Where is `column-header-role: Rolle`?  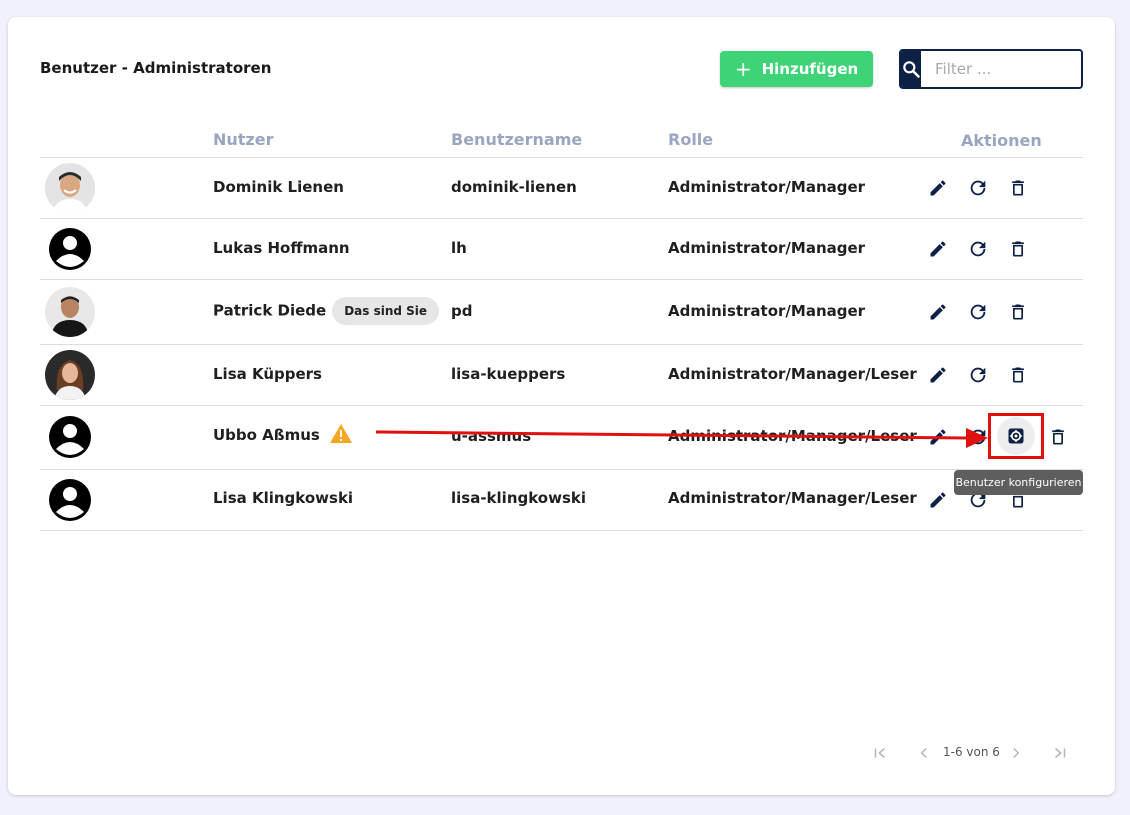
column-header-role: Rolle is located at coordinates (690, 139).